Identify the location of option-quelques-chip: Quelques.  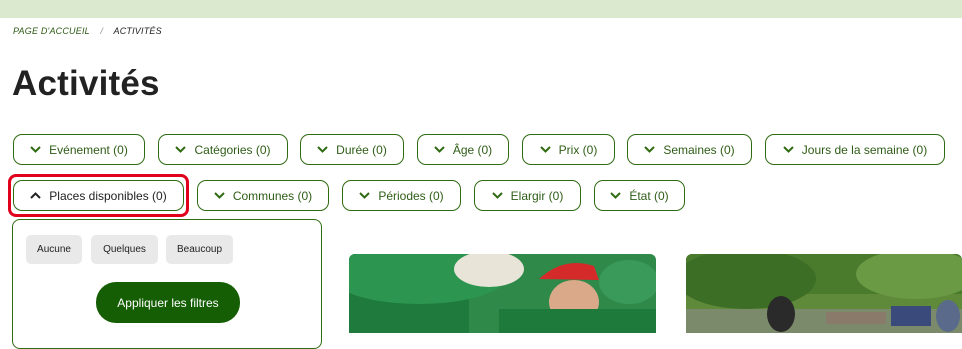
(124, 249).